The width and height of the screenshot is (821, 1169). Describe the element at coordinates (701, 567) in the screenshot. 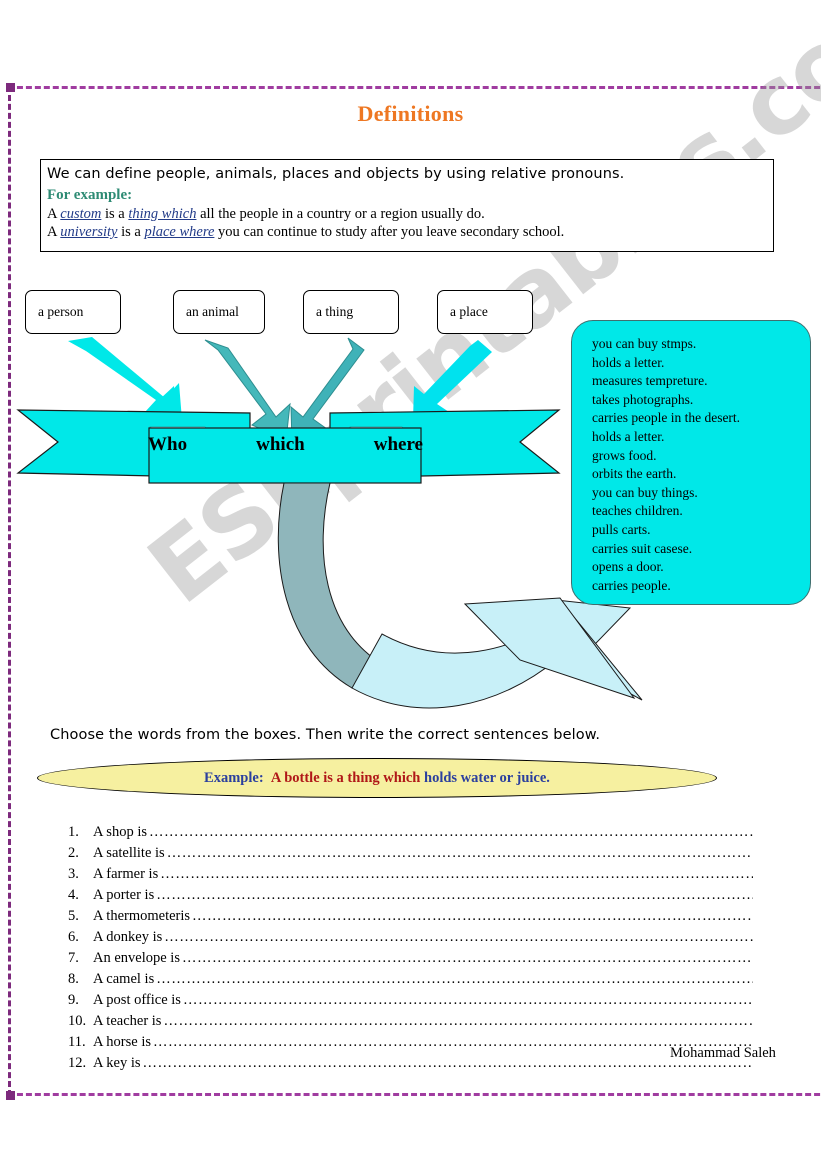

I see `phrase-item: opens a door.` at that location.